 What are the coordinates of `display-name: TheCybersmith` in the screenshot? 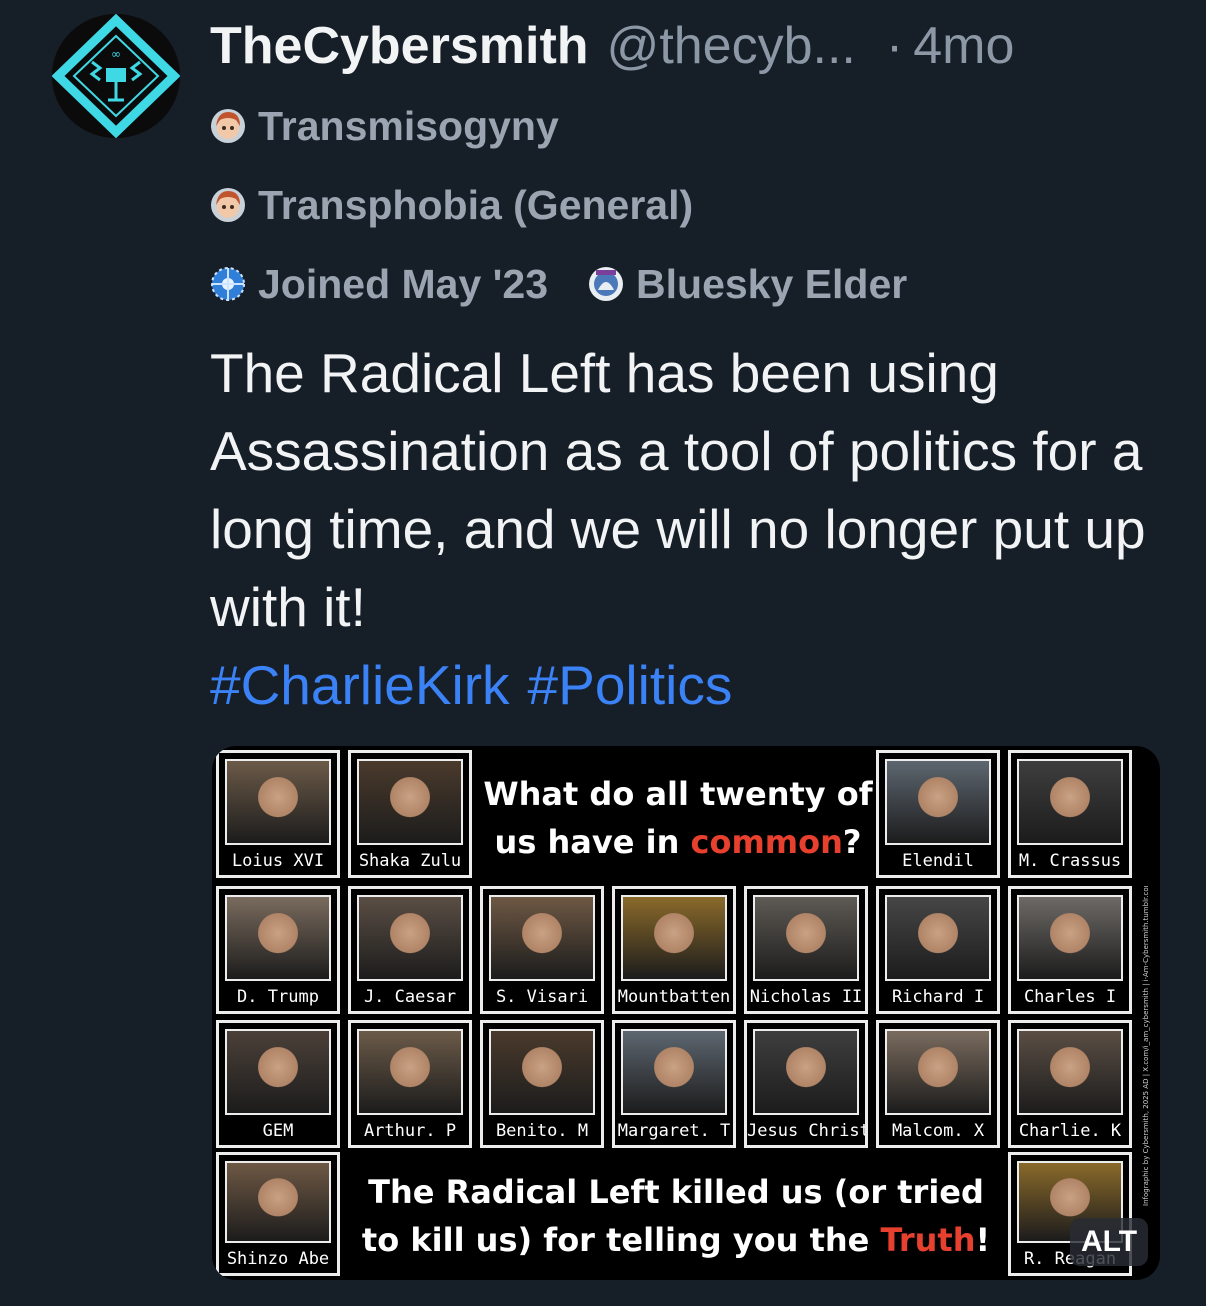 It's located at (399, 46).